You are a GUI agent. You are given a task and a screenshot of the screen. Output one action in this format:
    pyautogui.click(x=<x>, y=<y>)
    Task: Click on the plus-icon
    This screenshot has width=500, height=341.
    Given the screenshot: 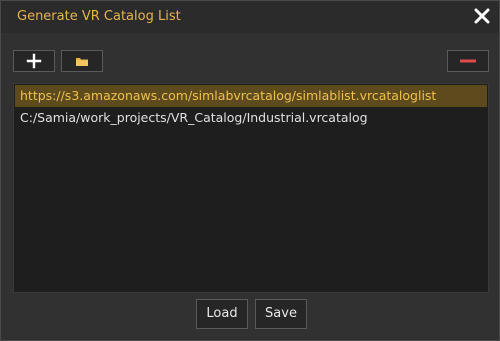 What is the action you would take?
    pyautogui.click(x=34, y=61)
    